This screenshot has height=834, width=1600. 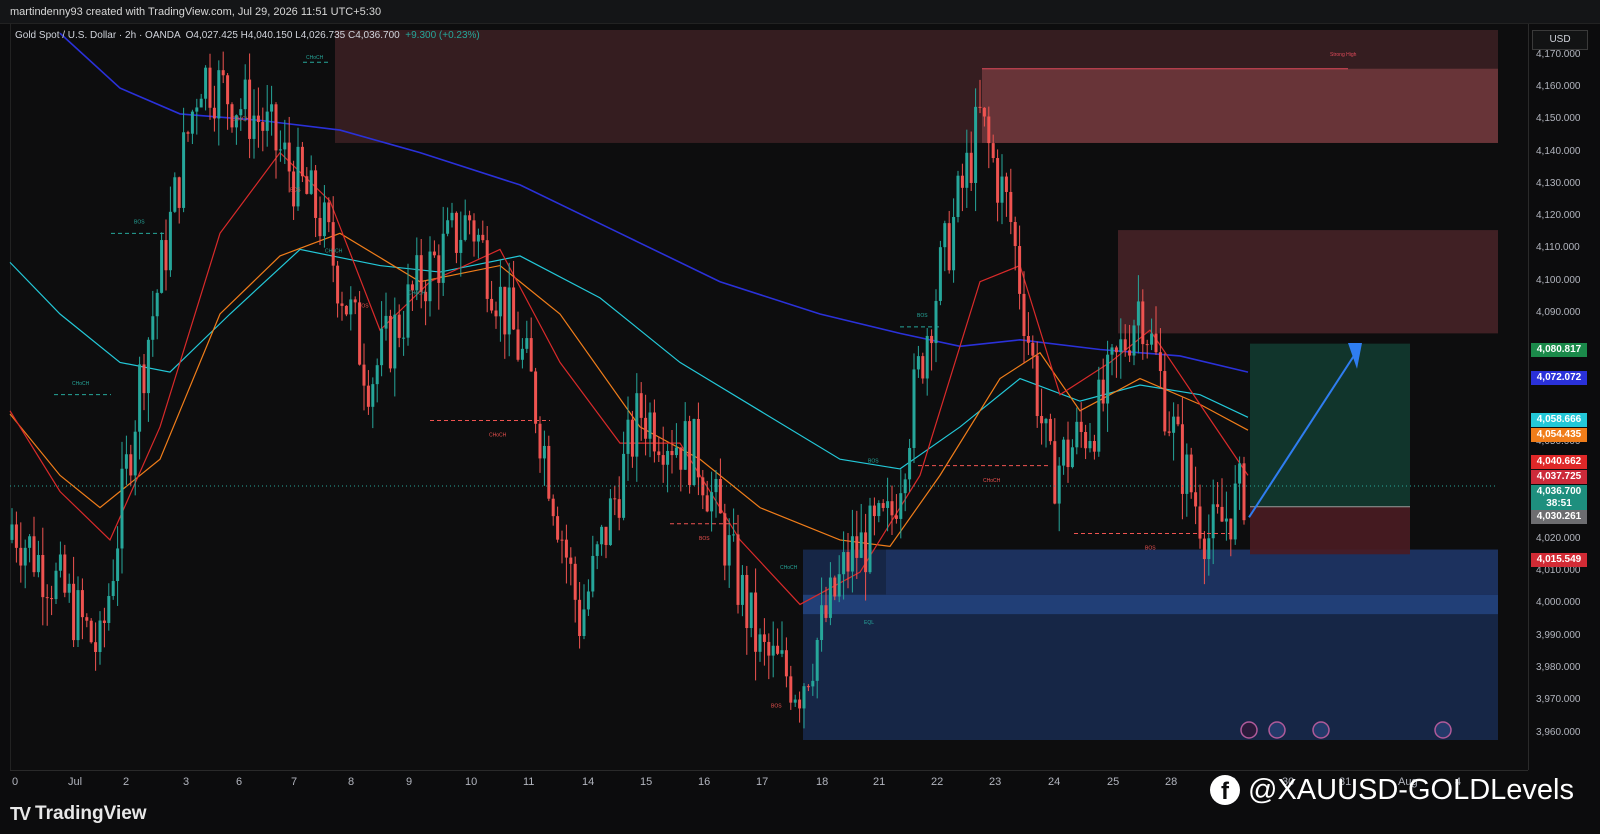 I want to click on price-tick: 4,130.000, so click(x=1558, y=183).